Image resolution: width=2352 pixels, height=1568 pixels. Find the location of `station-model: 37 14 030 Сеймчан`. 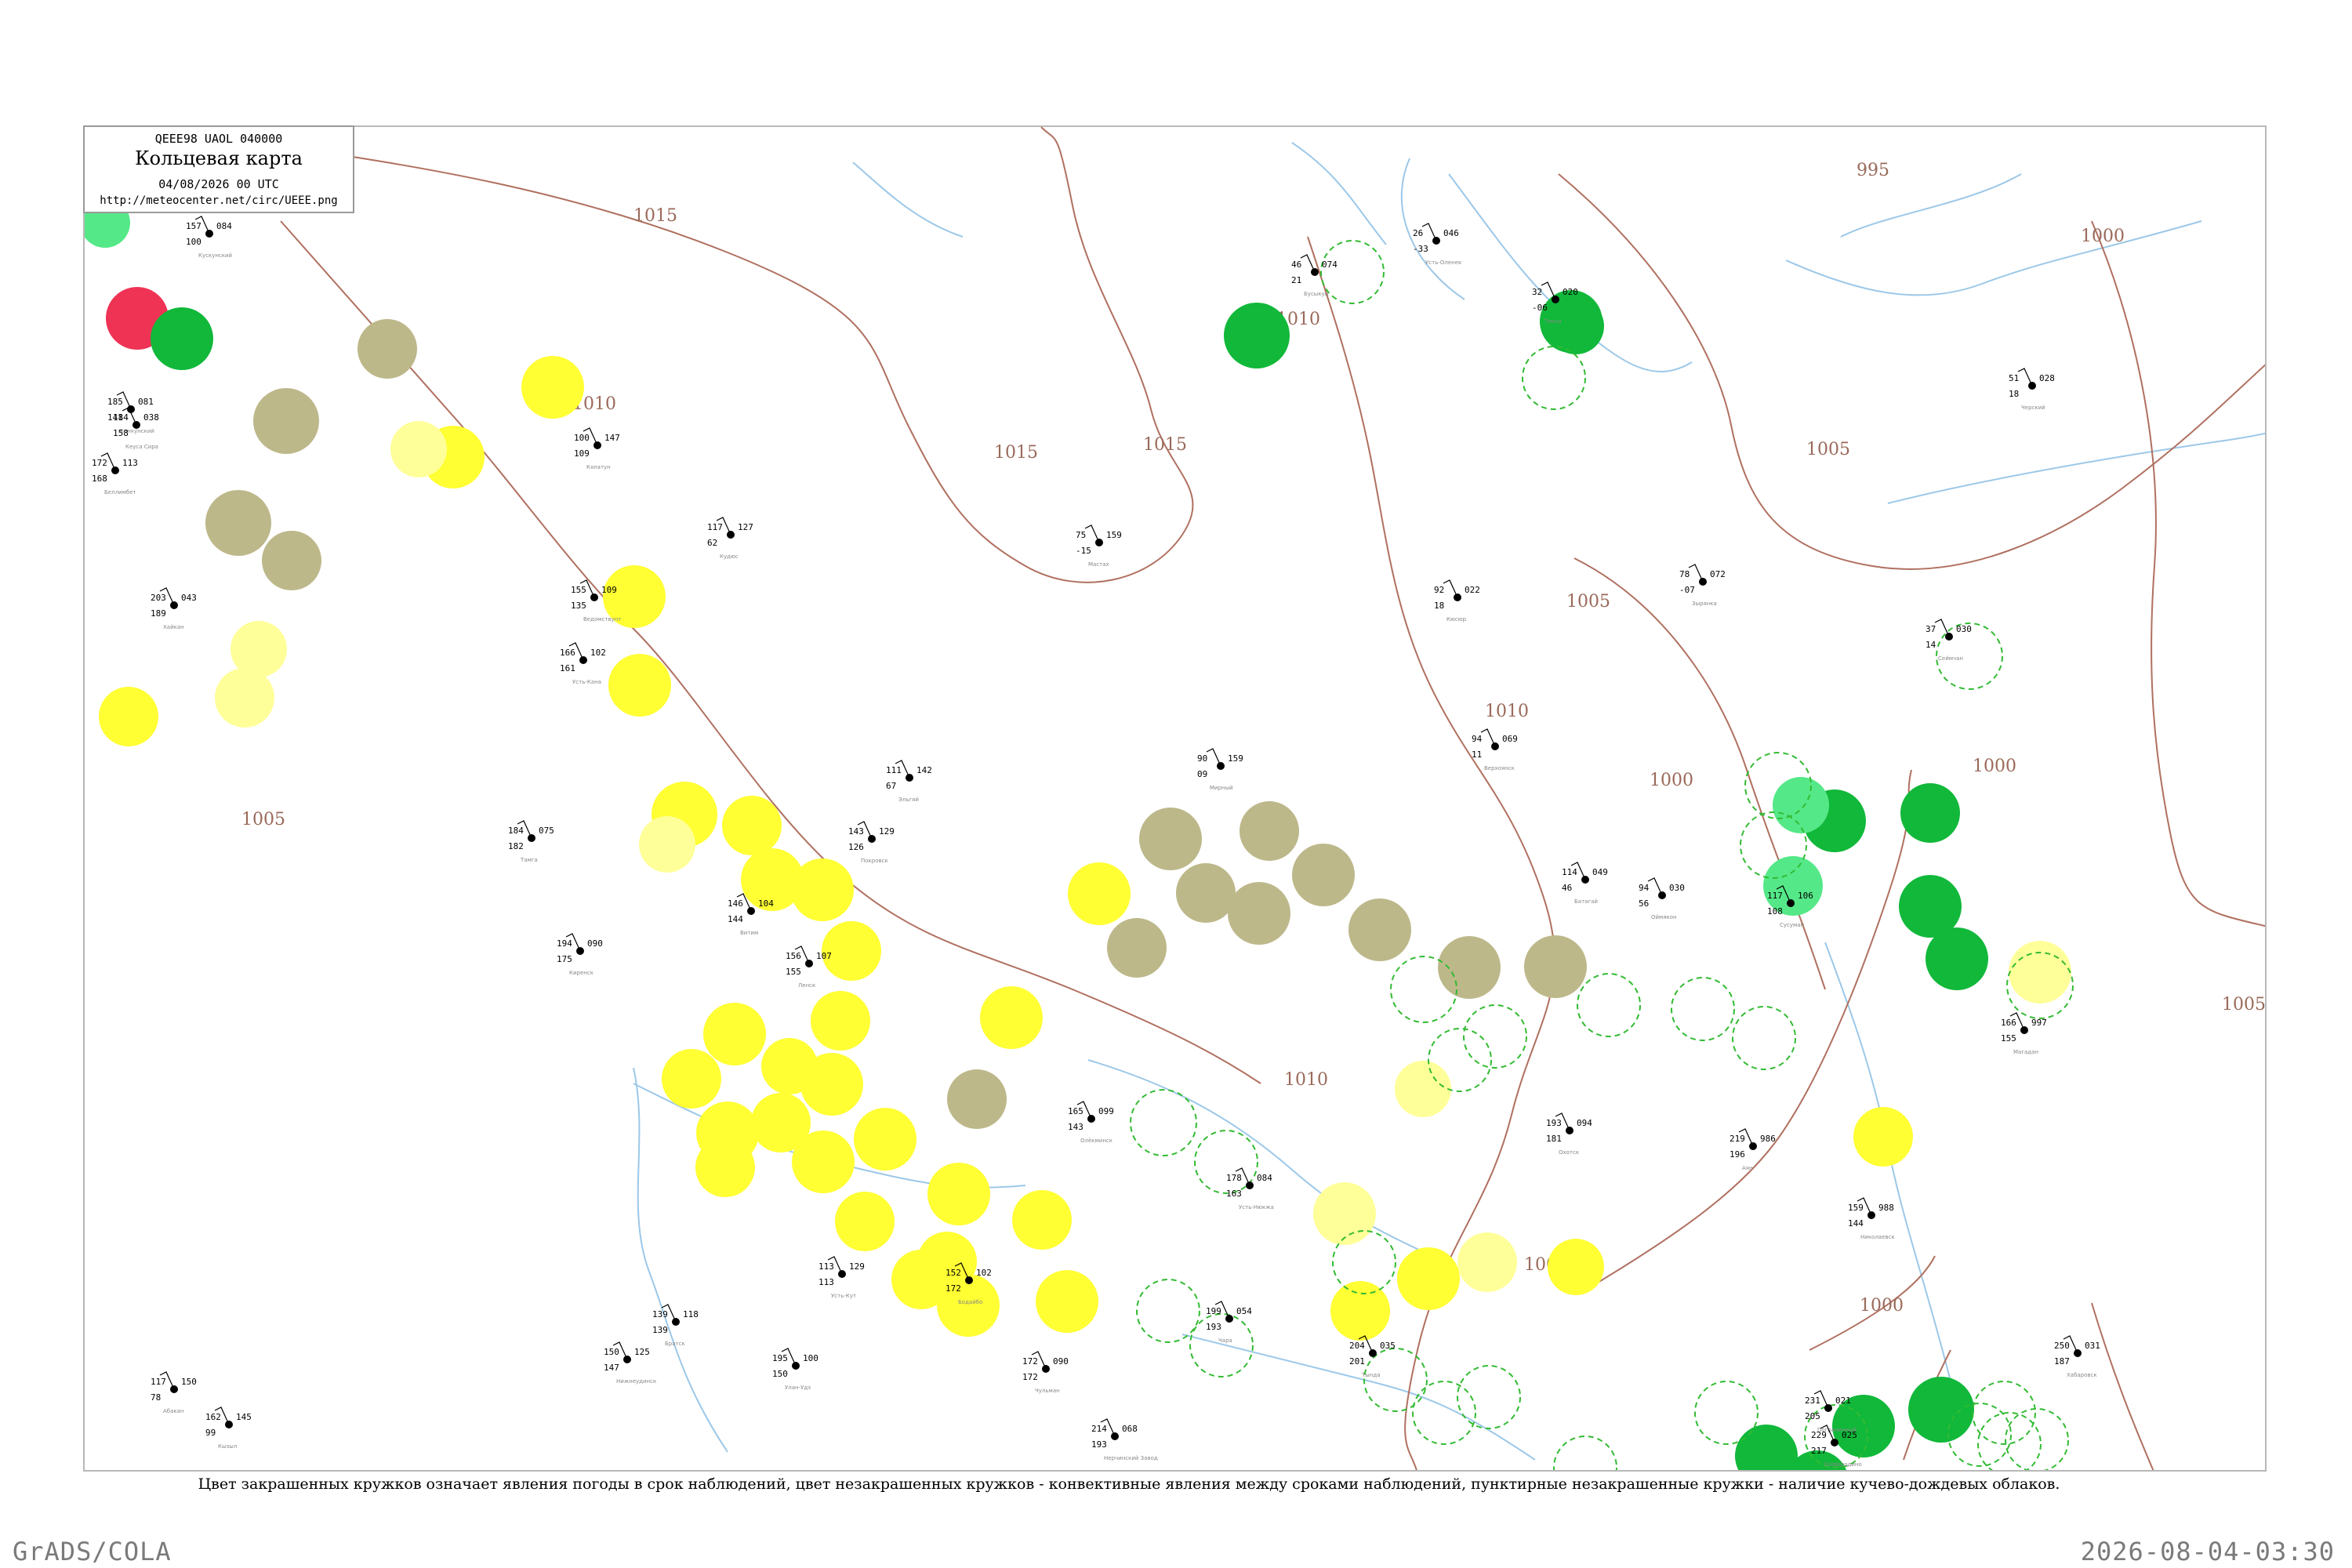

station-model: 37 14 030 Сеймчан is located at coordinates (1949, 640).